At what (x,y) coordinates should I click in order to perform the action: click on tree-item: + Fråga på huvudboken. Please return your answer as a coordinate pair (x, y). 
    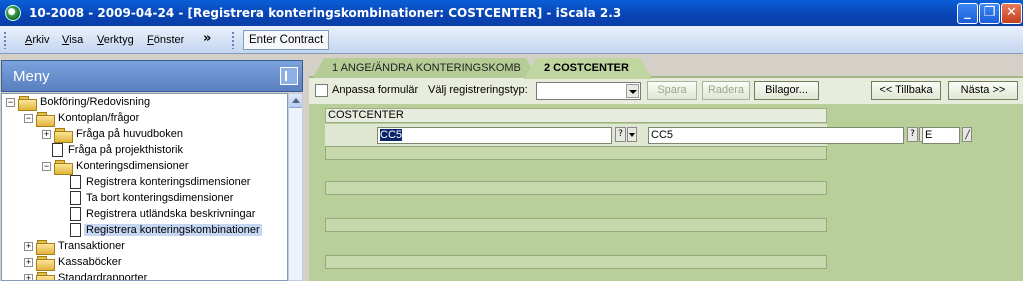
    Looking at the image, I should click on (144, 135).